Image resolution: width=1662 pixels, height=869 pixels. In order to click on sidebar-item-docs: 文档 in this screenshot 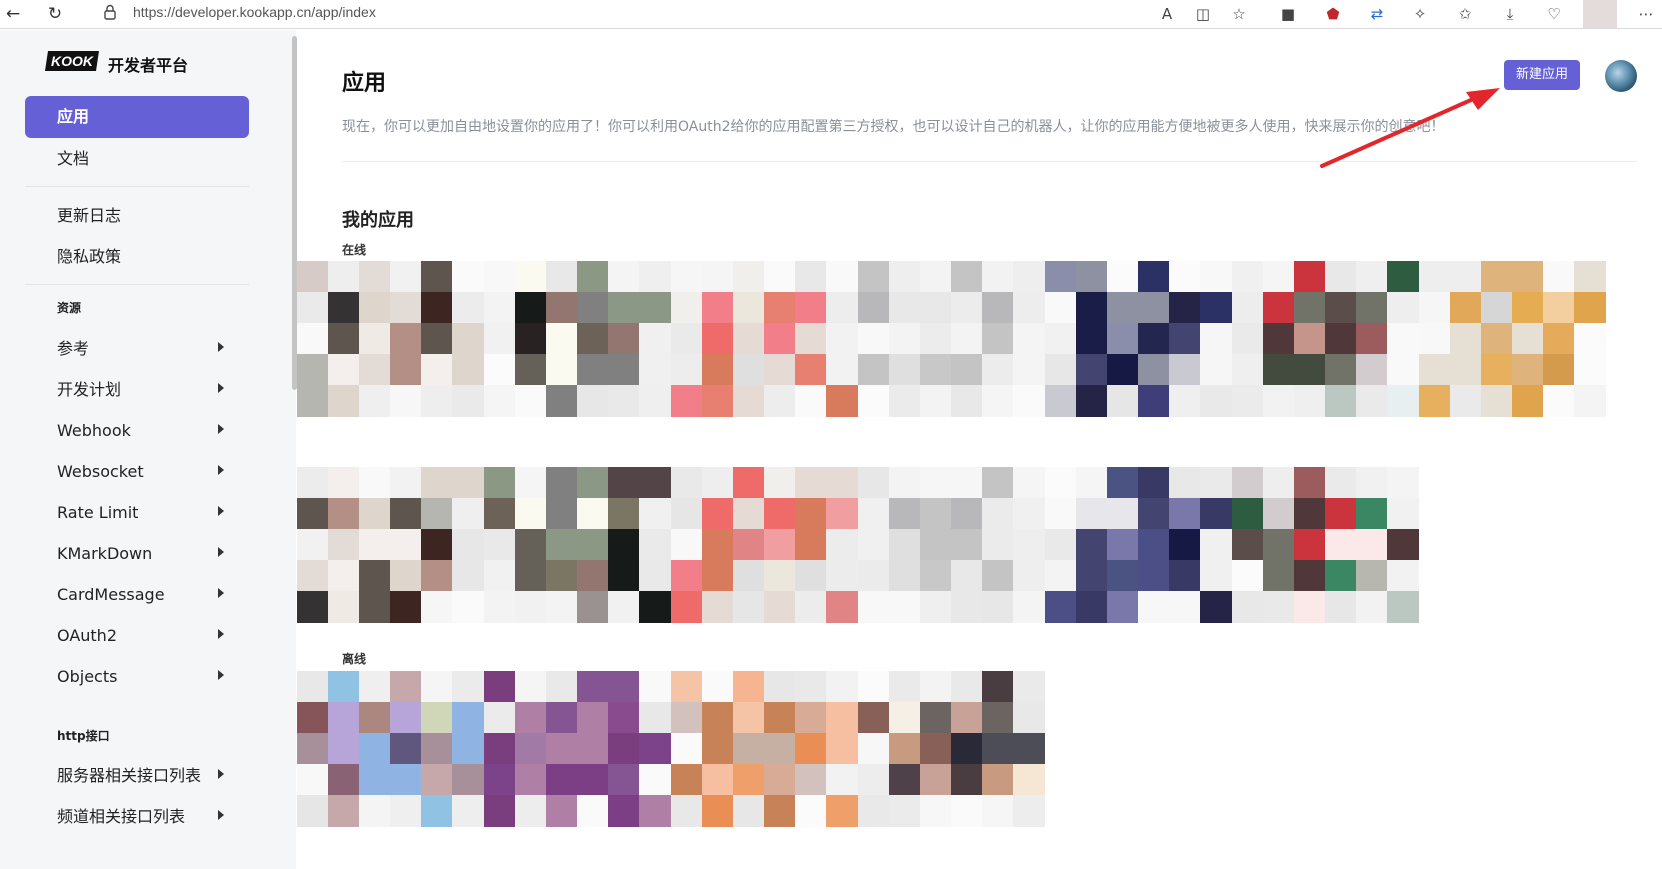, I will do `click(137, 159)`.